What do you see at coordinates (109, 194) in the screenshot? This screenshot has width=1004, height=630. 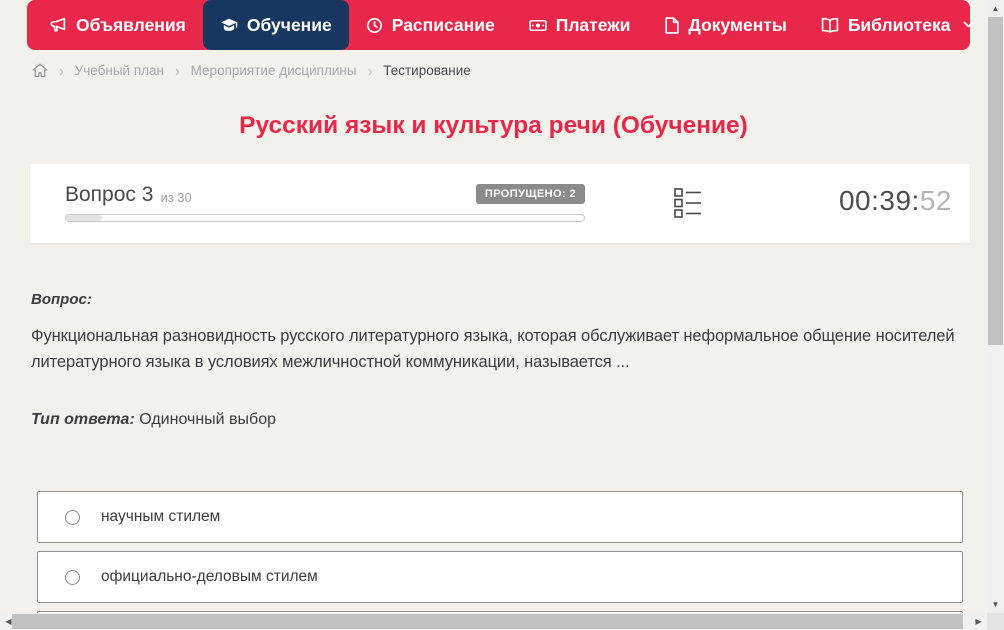 I see `question-number: Вопрос 3` at bounding box center [109, 194].